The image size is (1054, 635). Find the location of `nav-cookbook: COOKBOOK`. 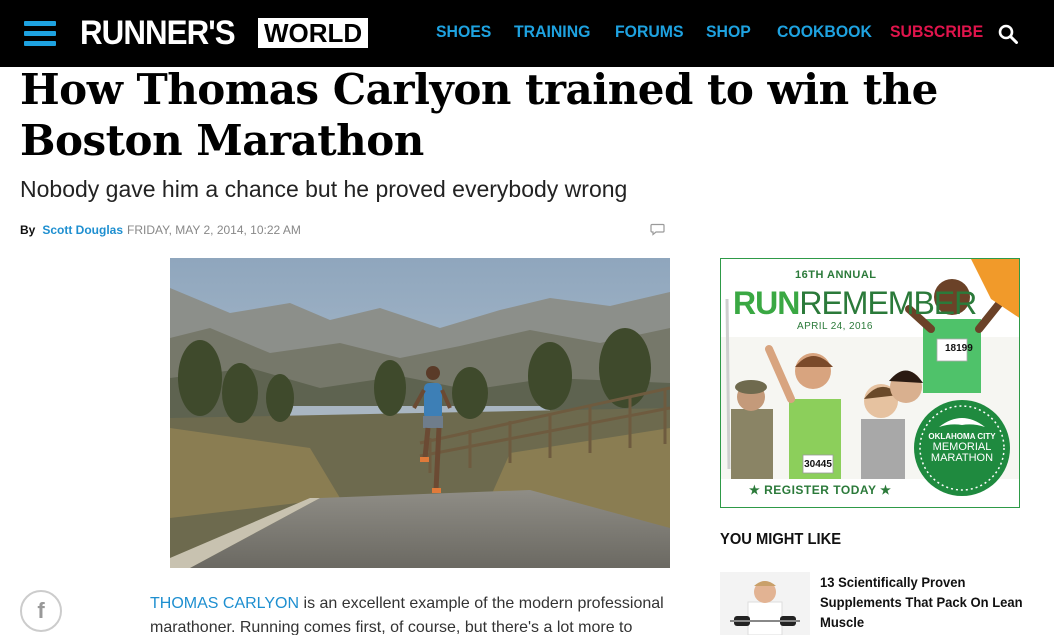

nav-cookbook: COOKBOOK is located at coordinates (824, 32).